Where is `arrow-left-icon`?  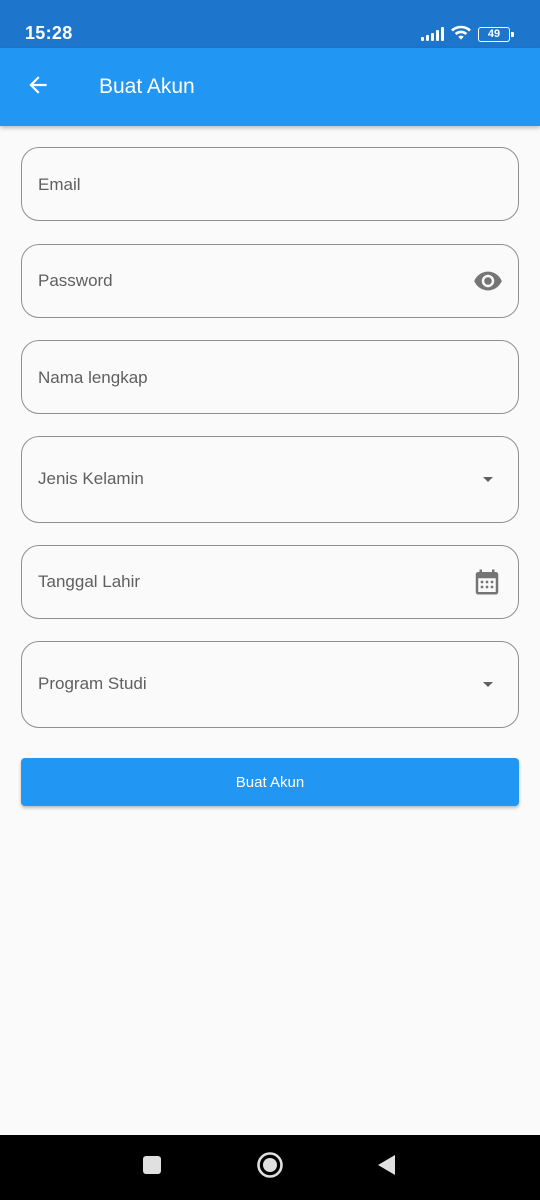 arrow-left-icon is located at coordinates (38, 87).